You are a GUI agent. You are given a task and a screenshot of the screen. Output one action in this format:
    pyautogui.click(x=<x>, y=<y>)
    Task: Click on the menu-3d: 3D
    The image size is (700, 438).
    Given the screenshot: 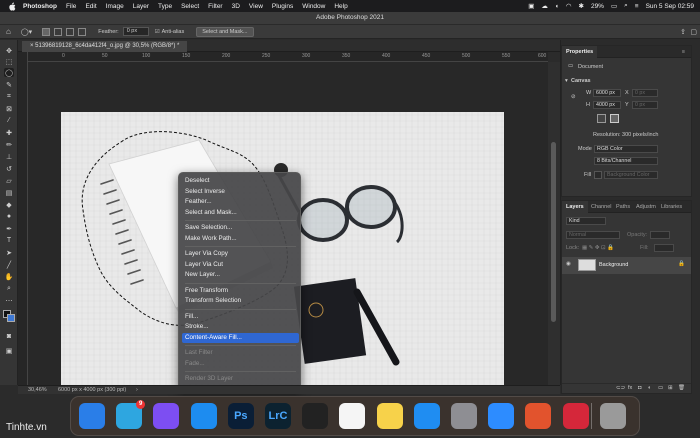 What is the action you would take?
    pyautogui.click(x=236, y=6)
    